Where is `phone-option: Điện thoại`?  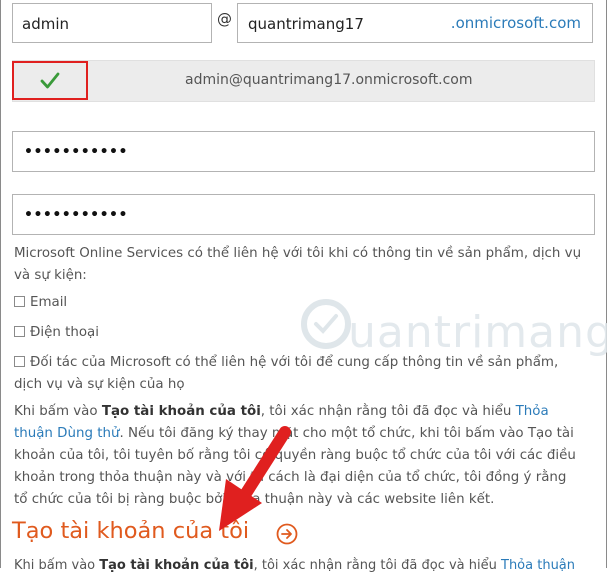 phone-option: Điện thoại is located at coordinates (56, 333).